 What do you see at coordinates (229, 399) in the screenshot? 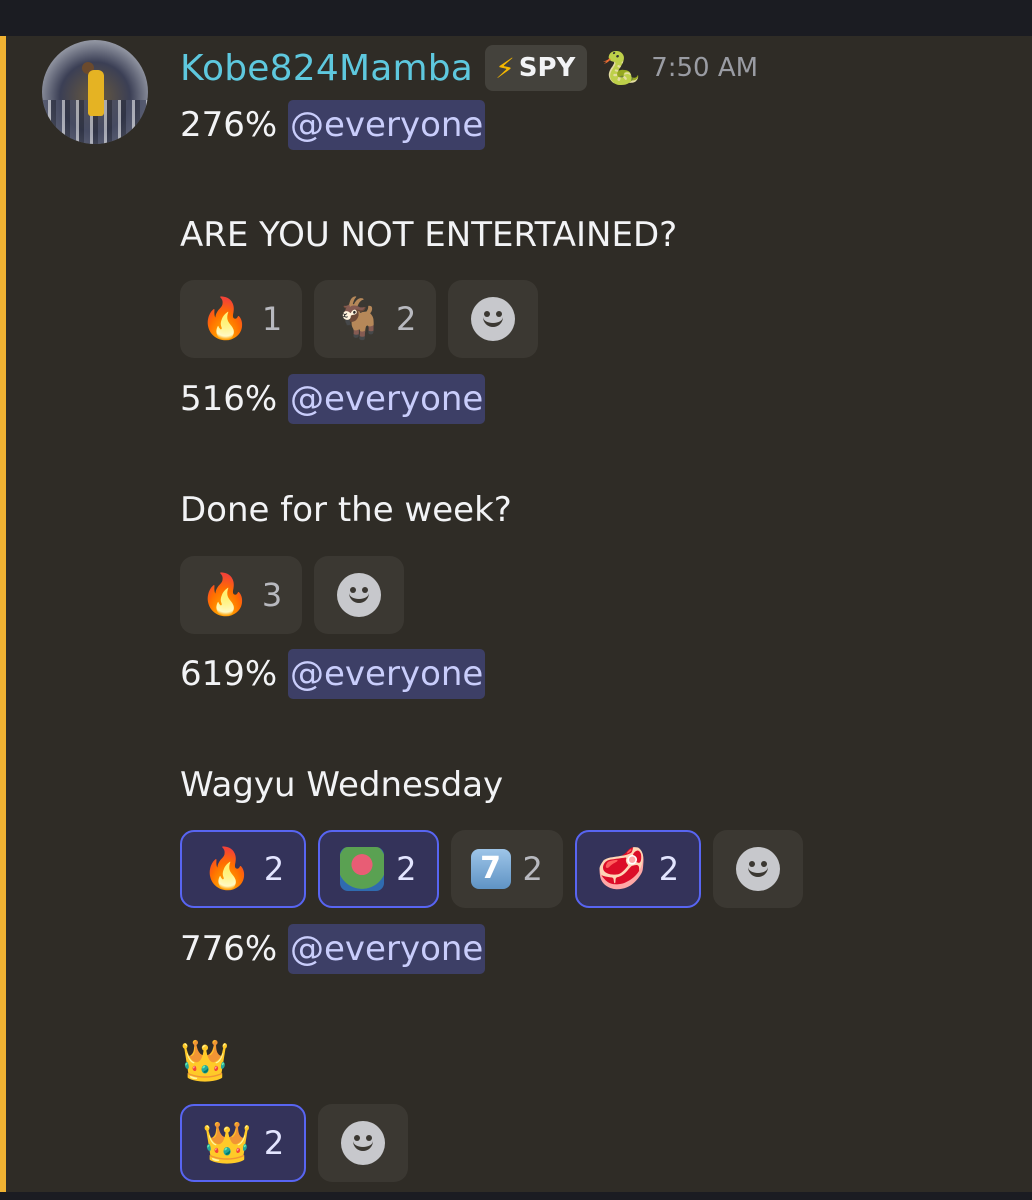
I see `percent-text: 516%` at bounding box center [229, 399].